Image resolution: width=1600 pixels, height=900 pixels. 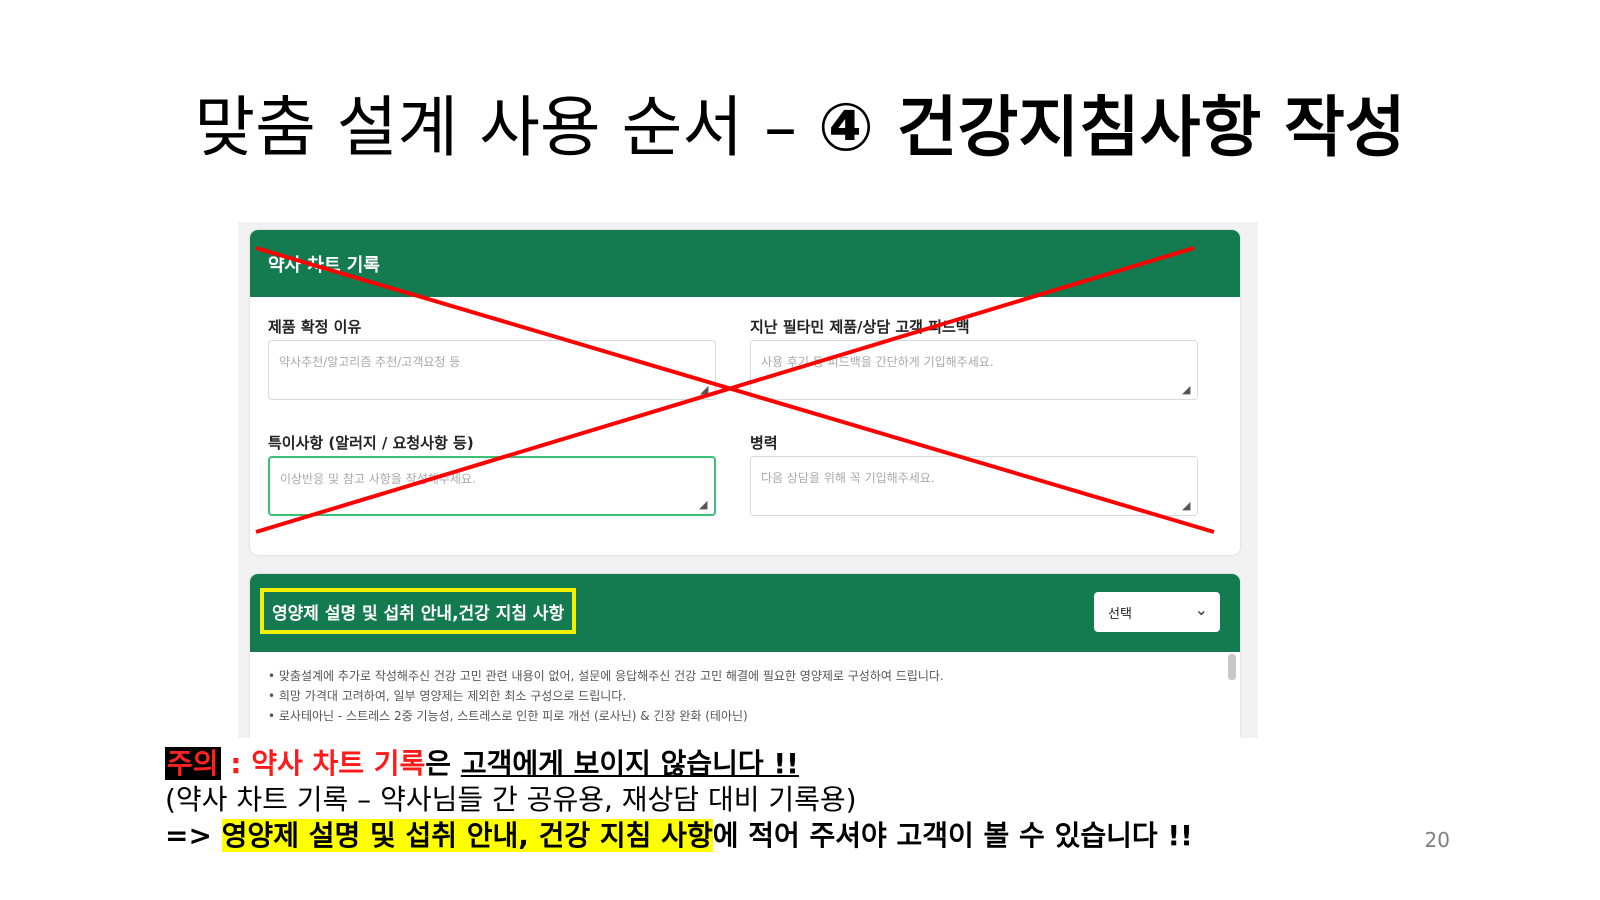 I want to click on slide-title-bold: ④ 건강지침사항 작성, so click(x=1112, y=127).